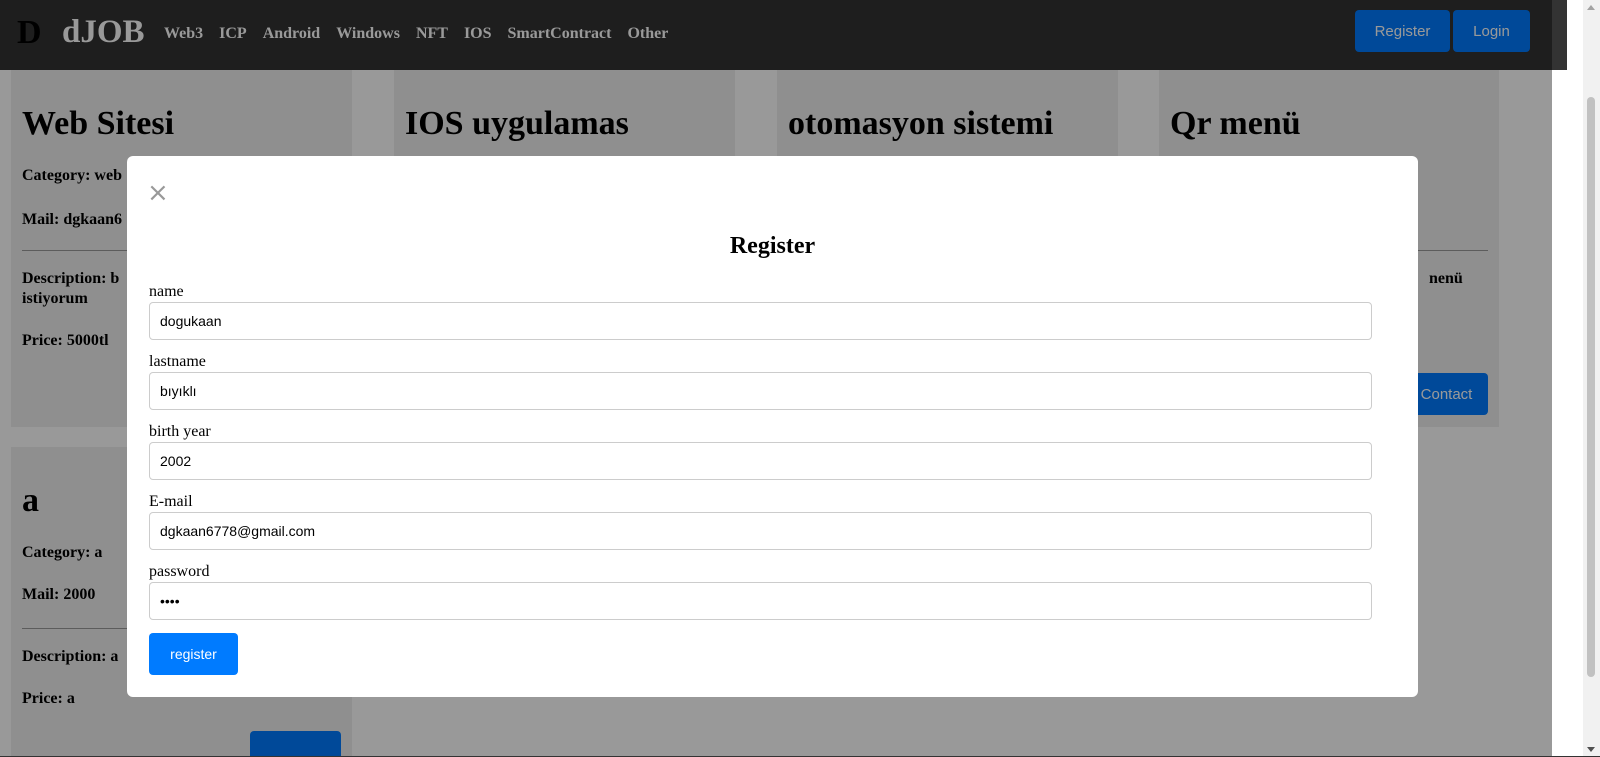 The width and height of the screenshot is (1600, 757). What do you see at coordinates (177, 361) in the screenshot?
I see `lastname-label: lastname` at bounding box center [177, 361].